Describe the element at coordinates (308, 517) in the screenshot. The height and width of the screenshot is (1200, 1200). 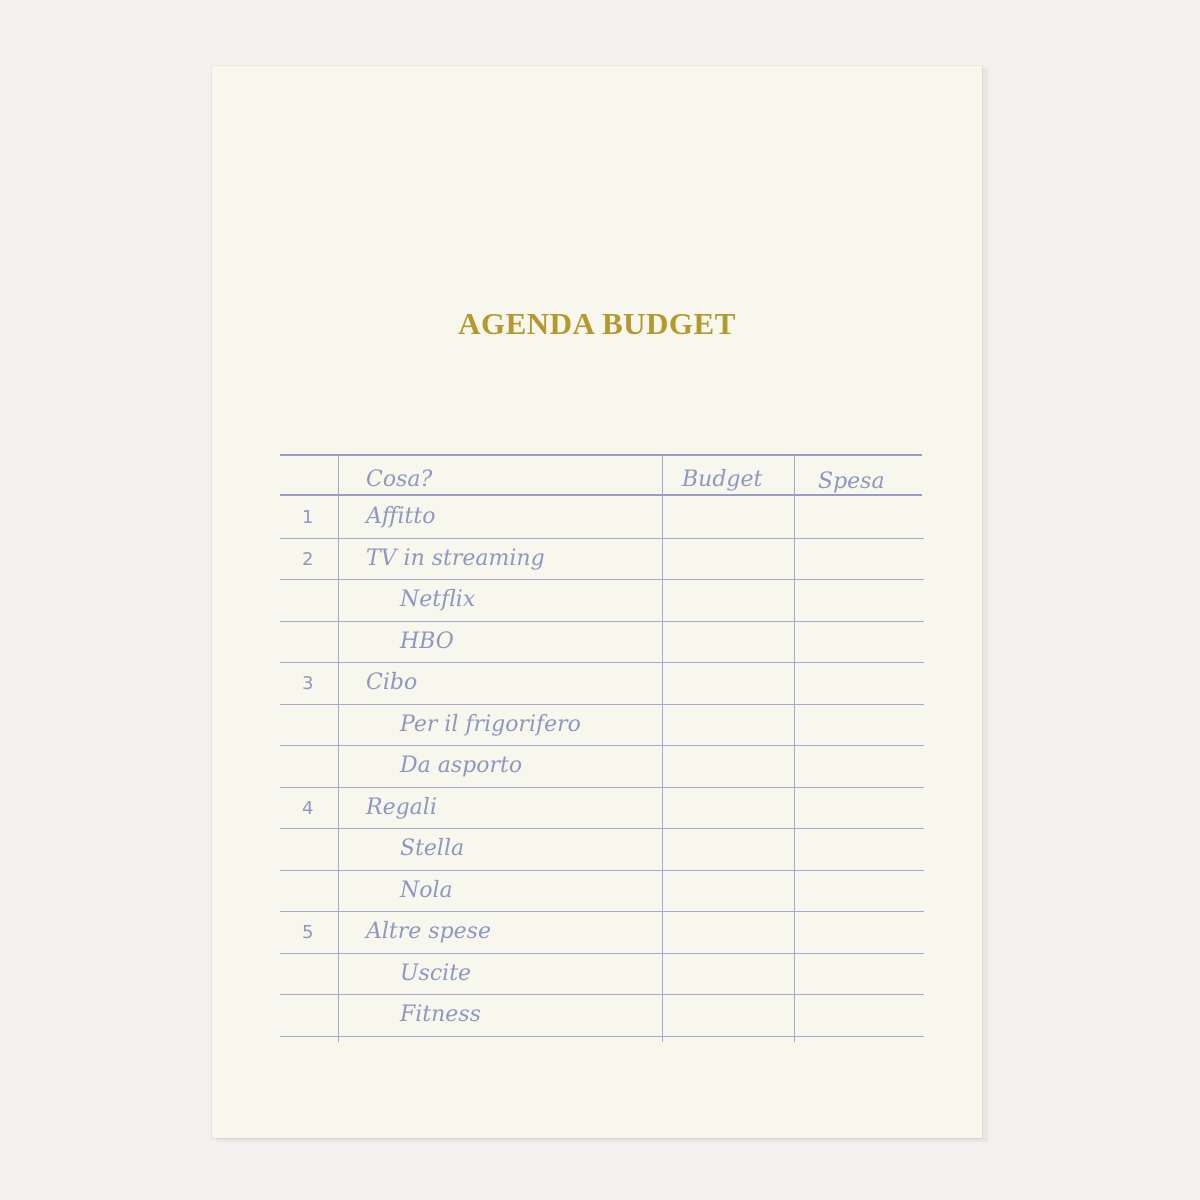
I see `row-number: 1` at that location.